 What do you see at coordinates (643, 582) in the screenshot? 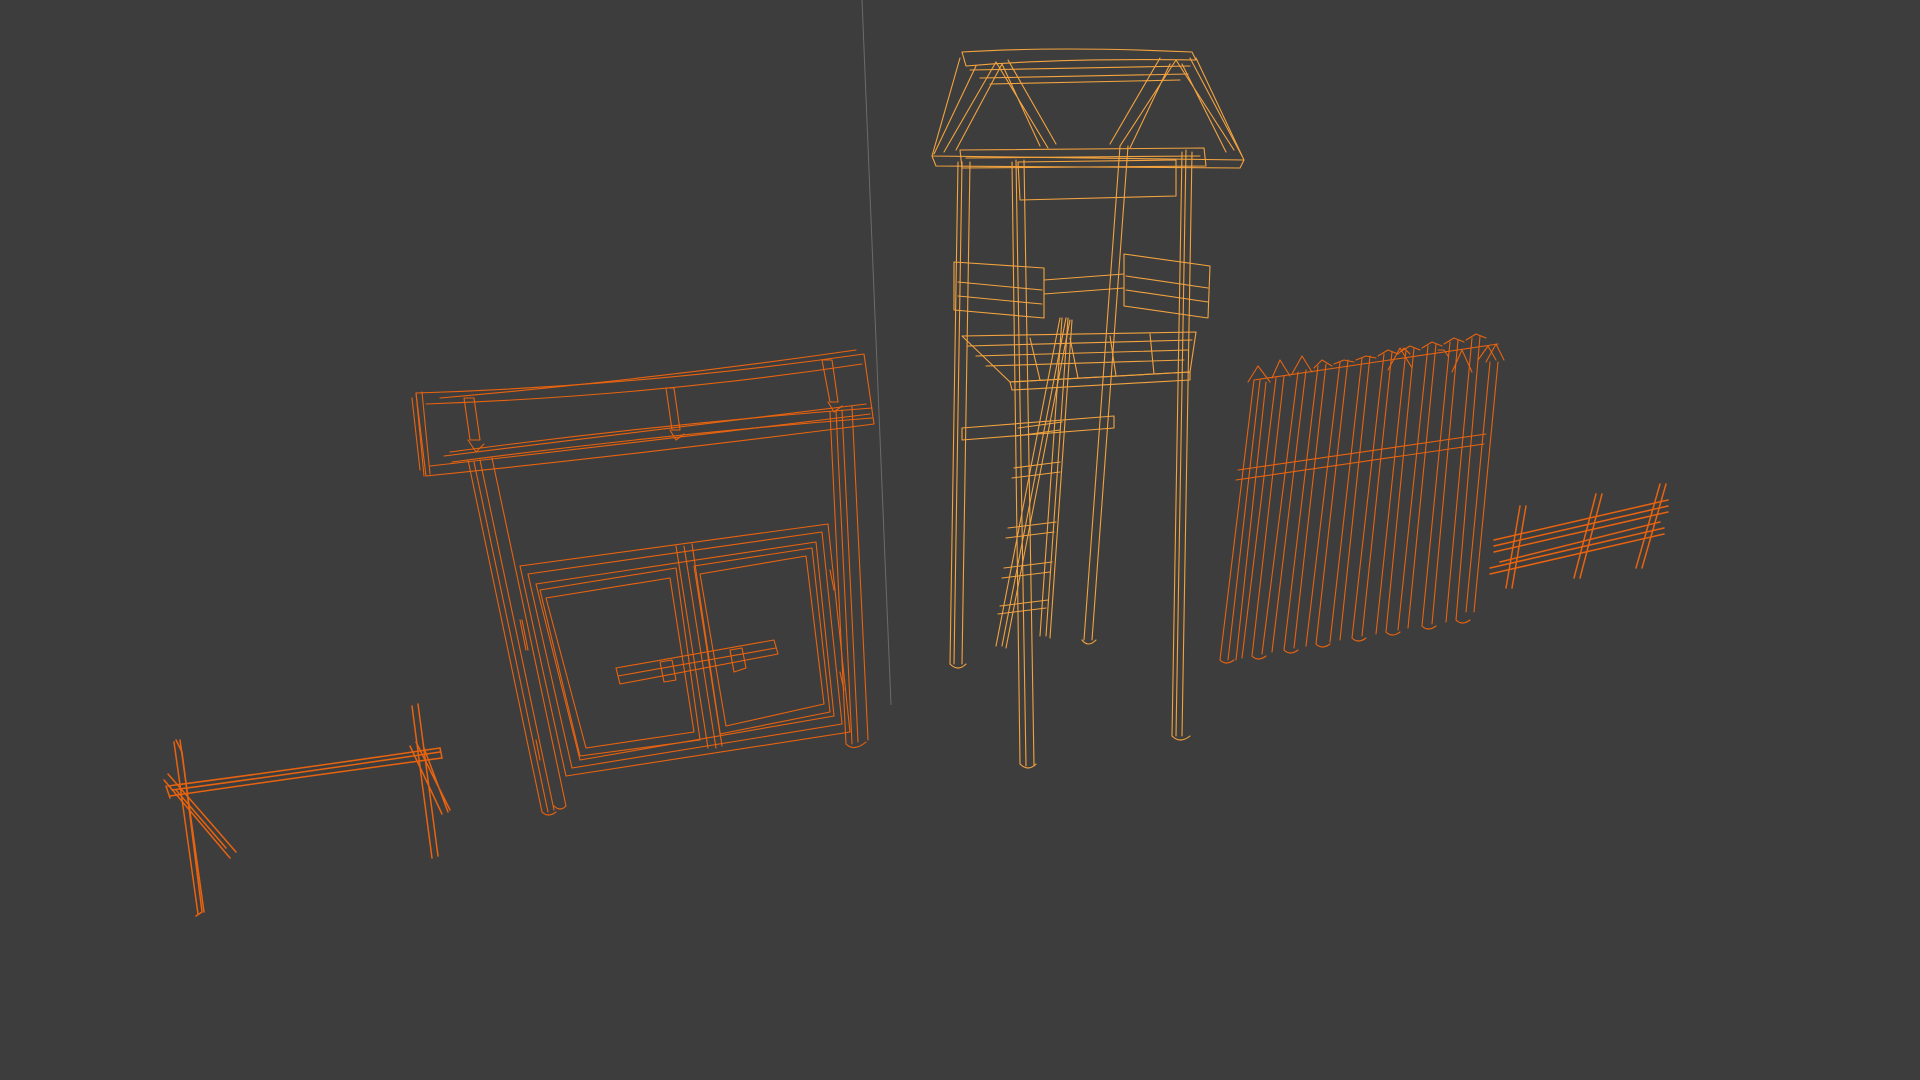
I see `gate` at bounding box center [643, 582].